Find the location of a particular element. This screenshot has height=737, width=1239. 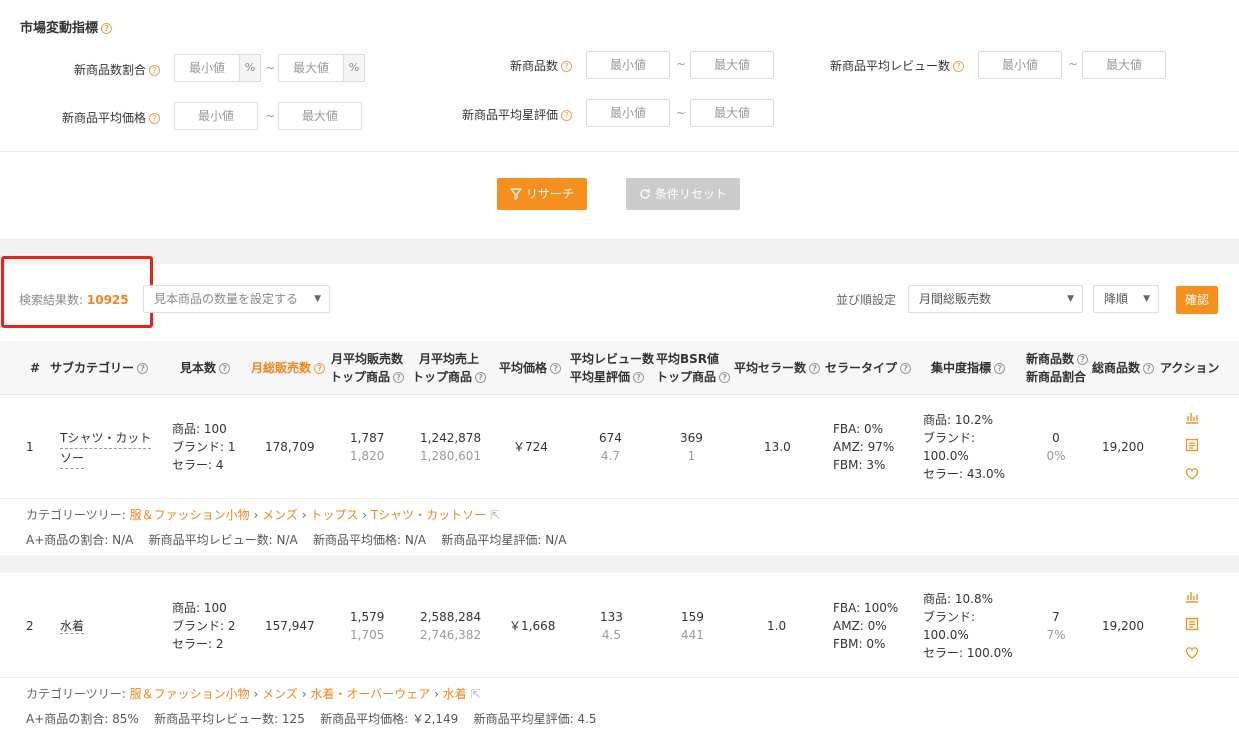

sample-info: 商品: 100 ブランド: 2 セラー: 2 is located at coordinates (204, 626).